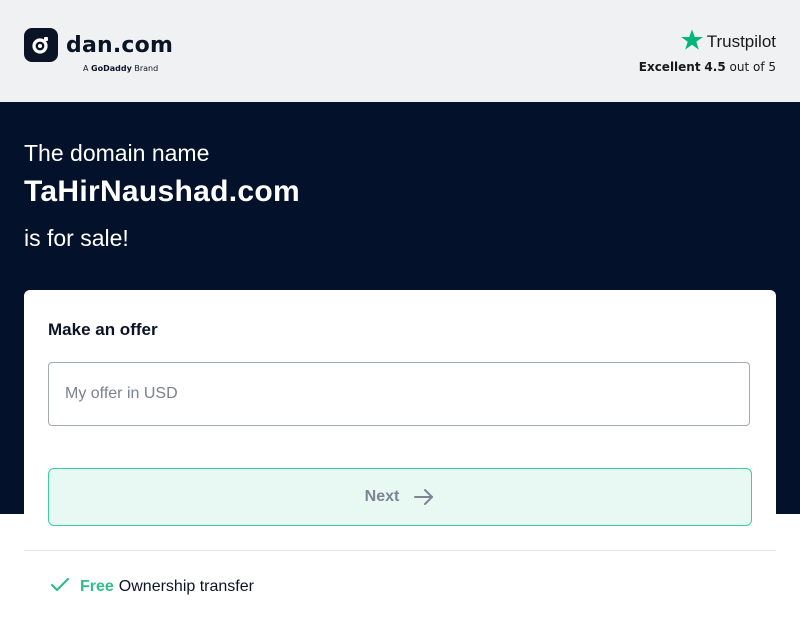  I want to click on dan-logo-icon, so click(41, 45).